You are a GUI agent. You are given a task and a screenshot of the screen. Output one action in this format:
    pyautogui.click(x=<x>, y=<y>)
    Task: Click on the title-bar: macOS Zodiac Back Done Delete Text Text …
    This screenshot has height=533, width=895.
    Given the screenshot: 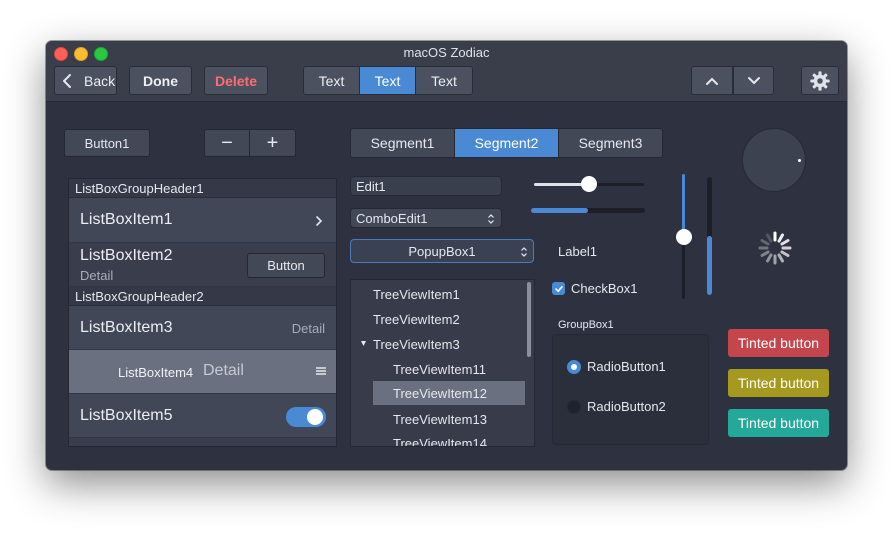 What is the action you would take?
    pyautogui.click(x=446, y=71)
    